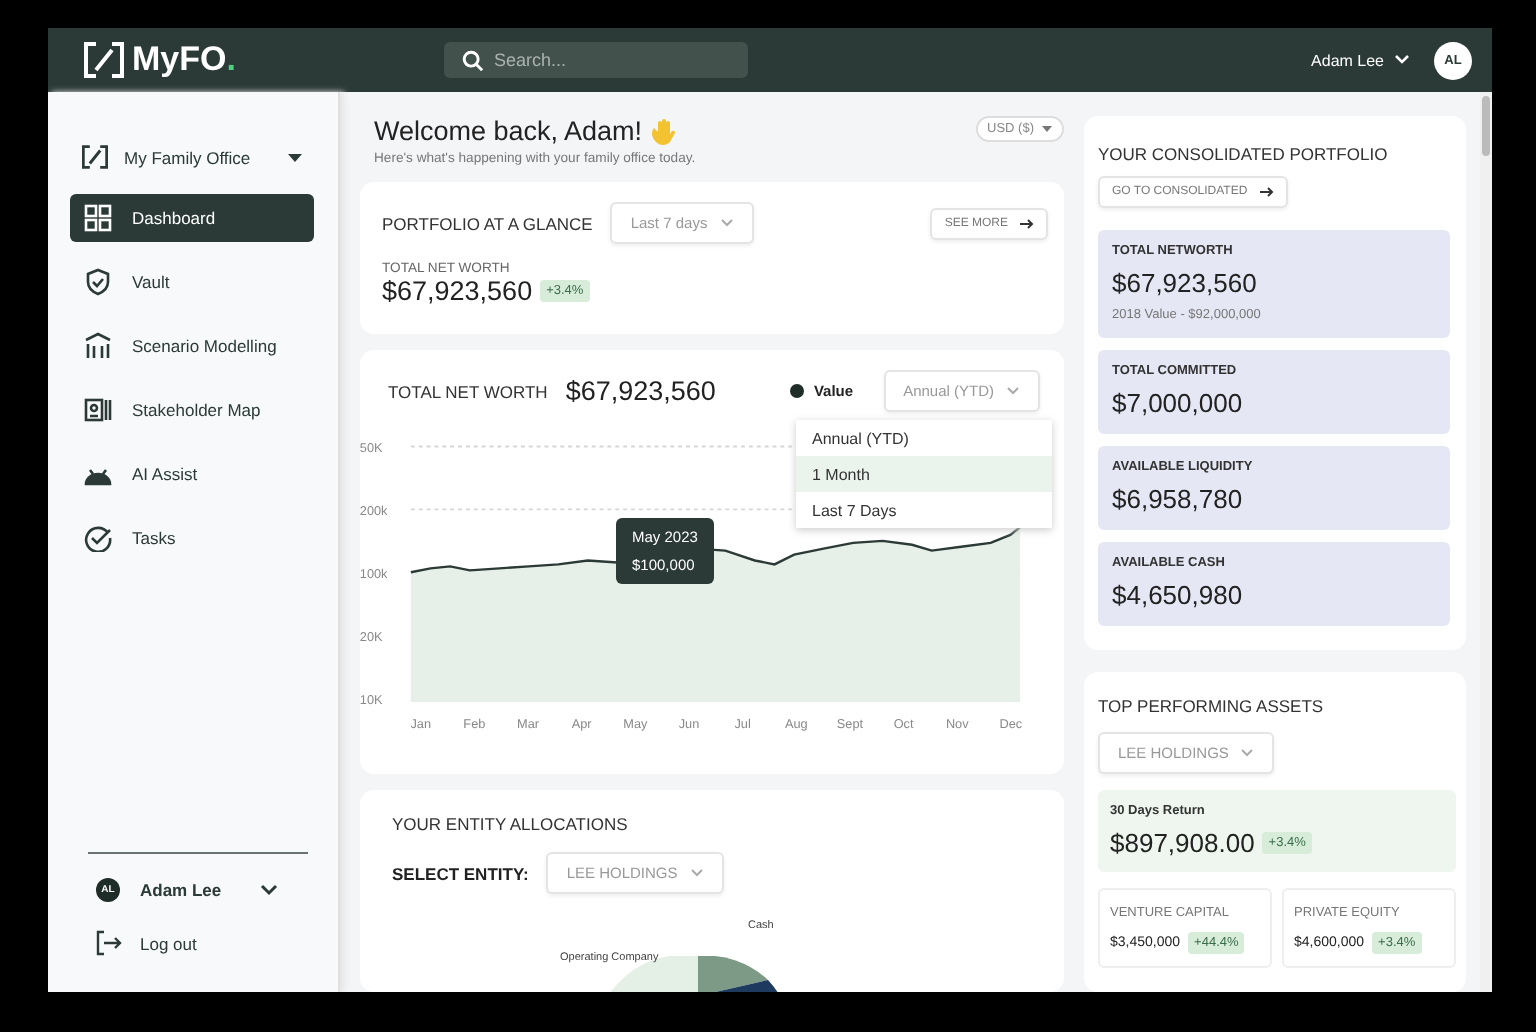 This screenshot has height=1032, width=1536. What do you see at coordinates (1486, 542) in the screenshot?
I see `scrollbar` at bounding box center [1486, 542].